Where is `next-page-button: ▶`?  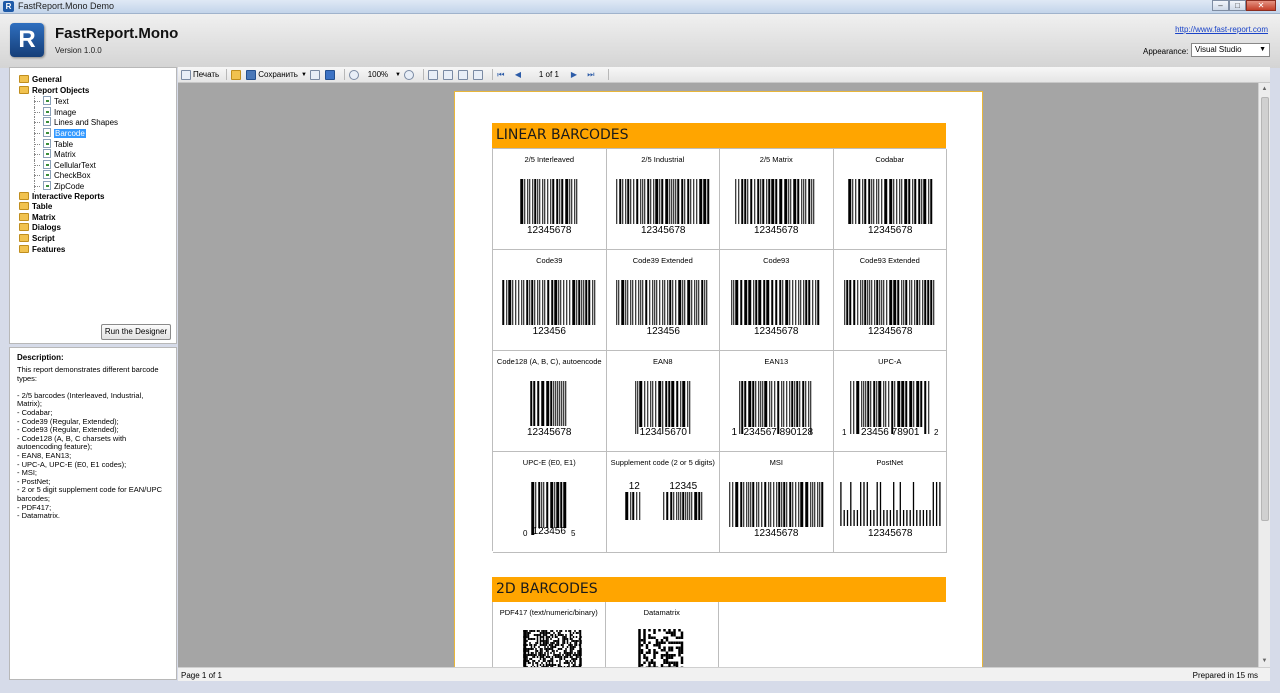 next-page-button: ▶ is located at coordinates (577, 74).